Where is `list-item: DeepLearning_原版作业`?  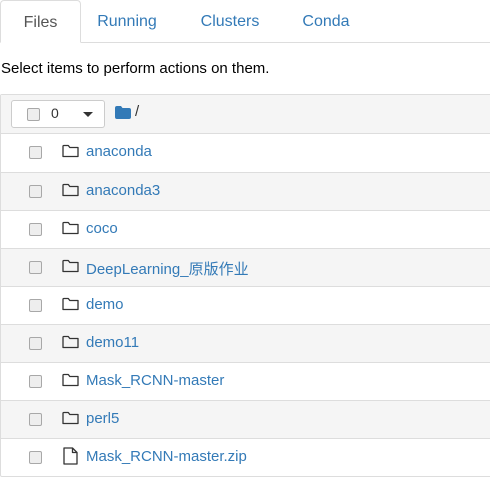 list-item: DeepLearning_原版作业 is located at coordinates (245, 267).